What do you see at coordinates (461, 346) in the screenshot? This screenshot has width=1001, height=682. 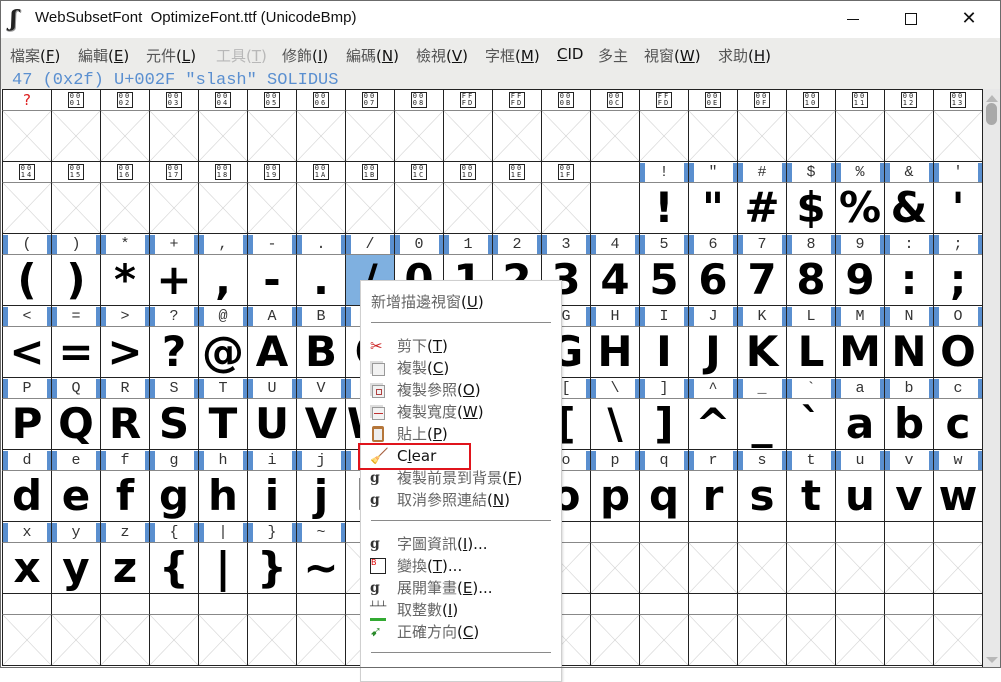 I see `context-menu-item: ✂ 剪下(T)` at bounding box center [461, 346].